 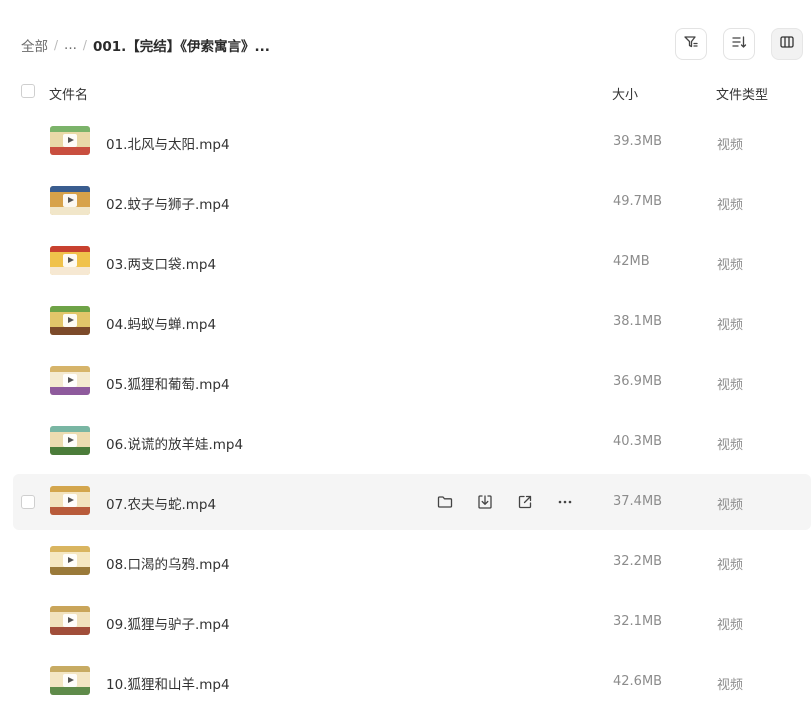 What do you see at coordinates (638, 501) in the screenshot?
I see `file-size: 37.4MB` at bounding box center [638, 501].